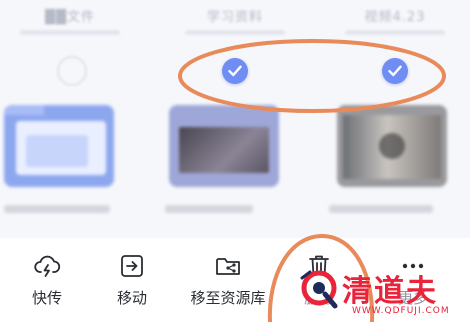 This screenshot has width=470, height=322. What do you see at coordinates (47, 280) in the screenshot?
I see `quick-transfer-button: 快传` at bounding box center [47, 280].